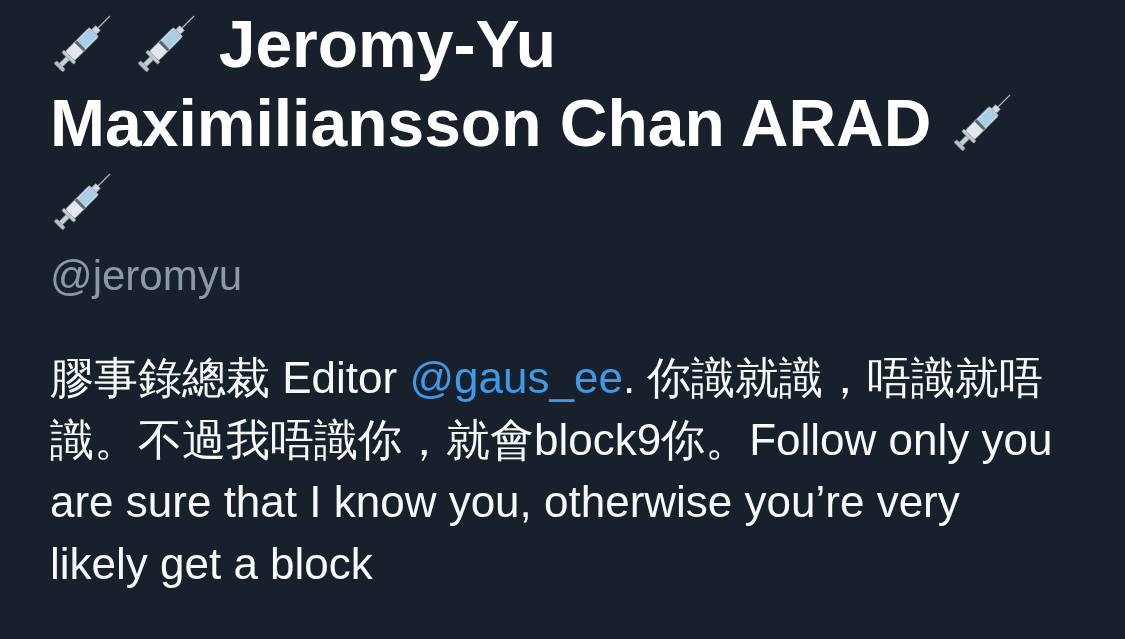 The image size is (1125, 639). What do you see at coordinates (387, 44) in the screenshot?
I see `display-name: Jeromy-Yu` at bounding box center [387, 44].